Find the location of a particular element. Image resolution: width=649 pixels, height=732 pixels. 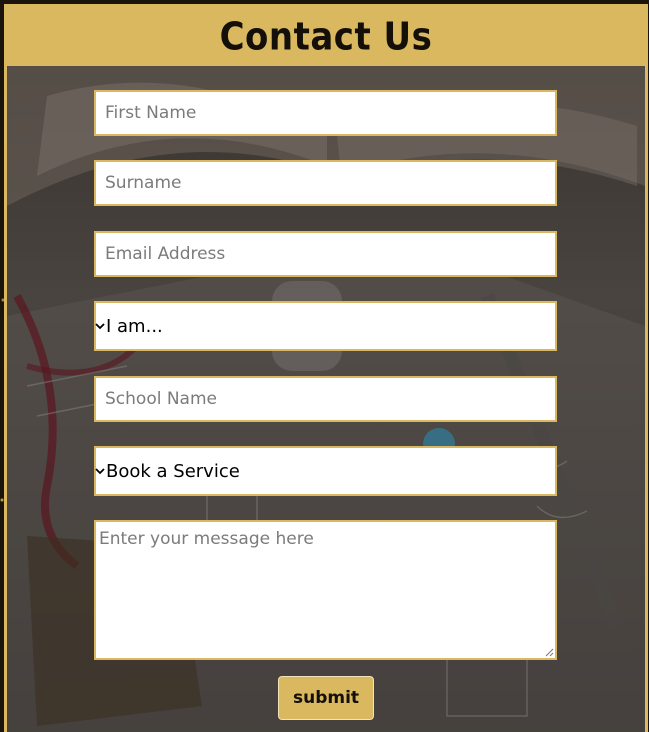

page-title: Contact Us is located at coordinates (326, 36).